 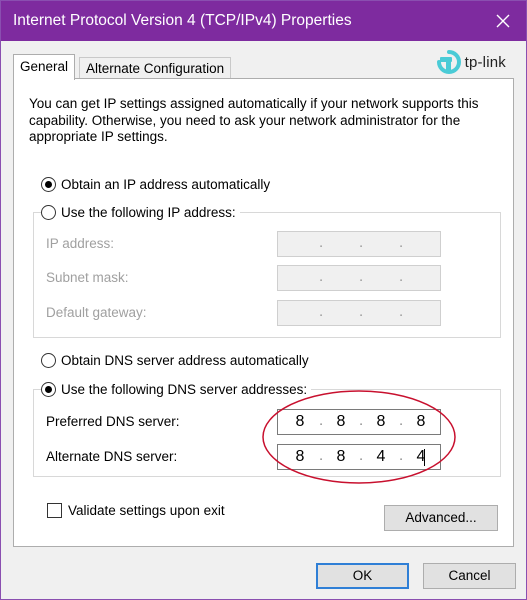 I want to click on validate-settings-checkbox: Validate settings upon exit, so click(x=136, y=510).